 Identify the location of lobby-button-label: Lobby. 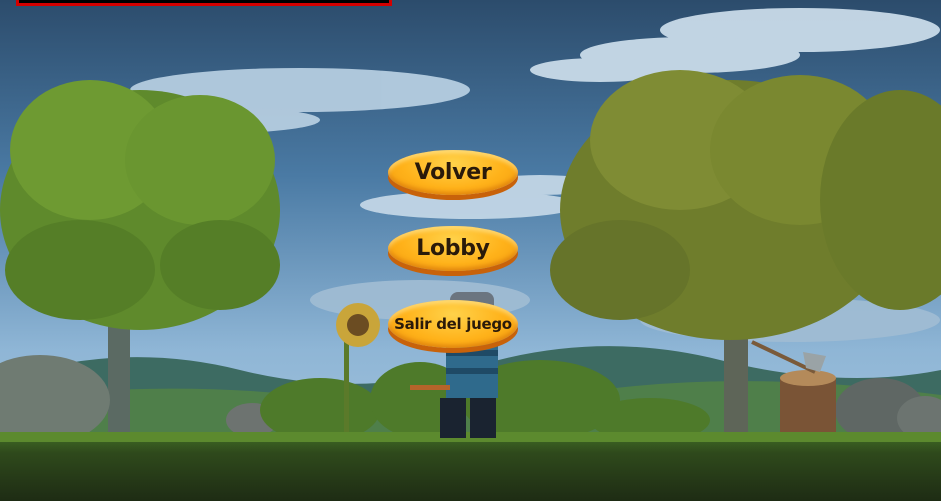
(453, 248).